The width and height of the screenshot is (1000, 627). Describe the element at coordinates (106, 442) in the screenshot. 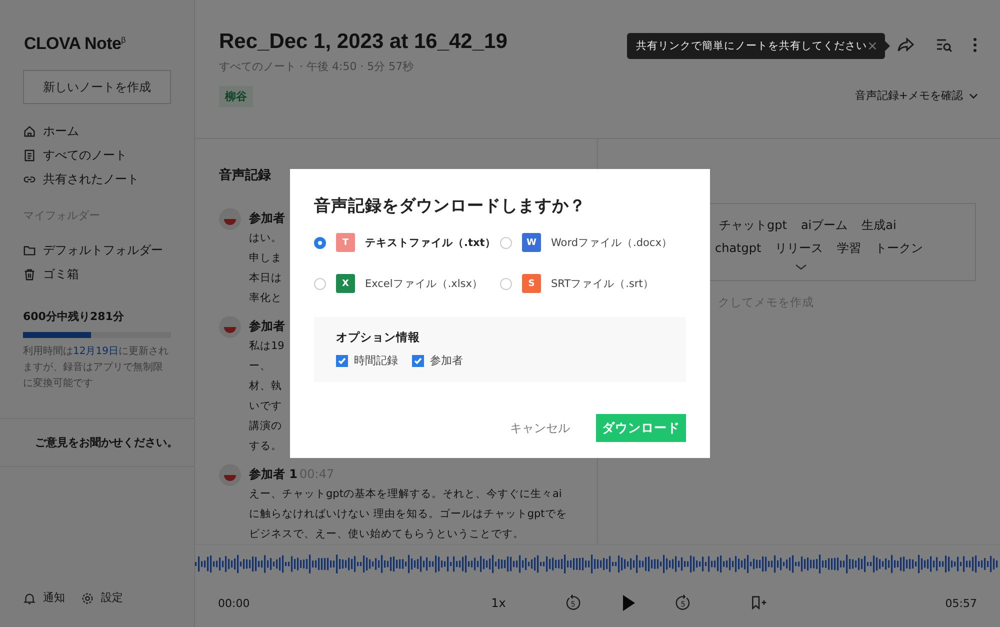

I see `feedback-link: ご意見をお聞かせください。` at that location.